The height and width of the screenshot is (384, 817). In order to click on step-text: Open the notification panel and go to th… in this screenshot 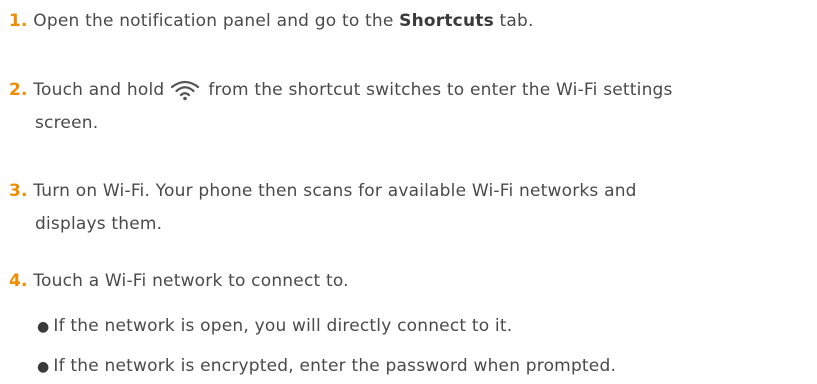, I will do `click(216, 21)`.